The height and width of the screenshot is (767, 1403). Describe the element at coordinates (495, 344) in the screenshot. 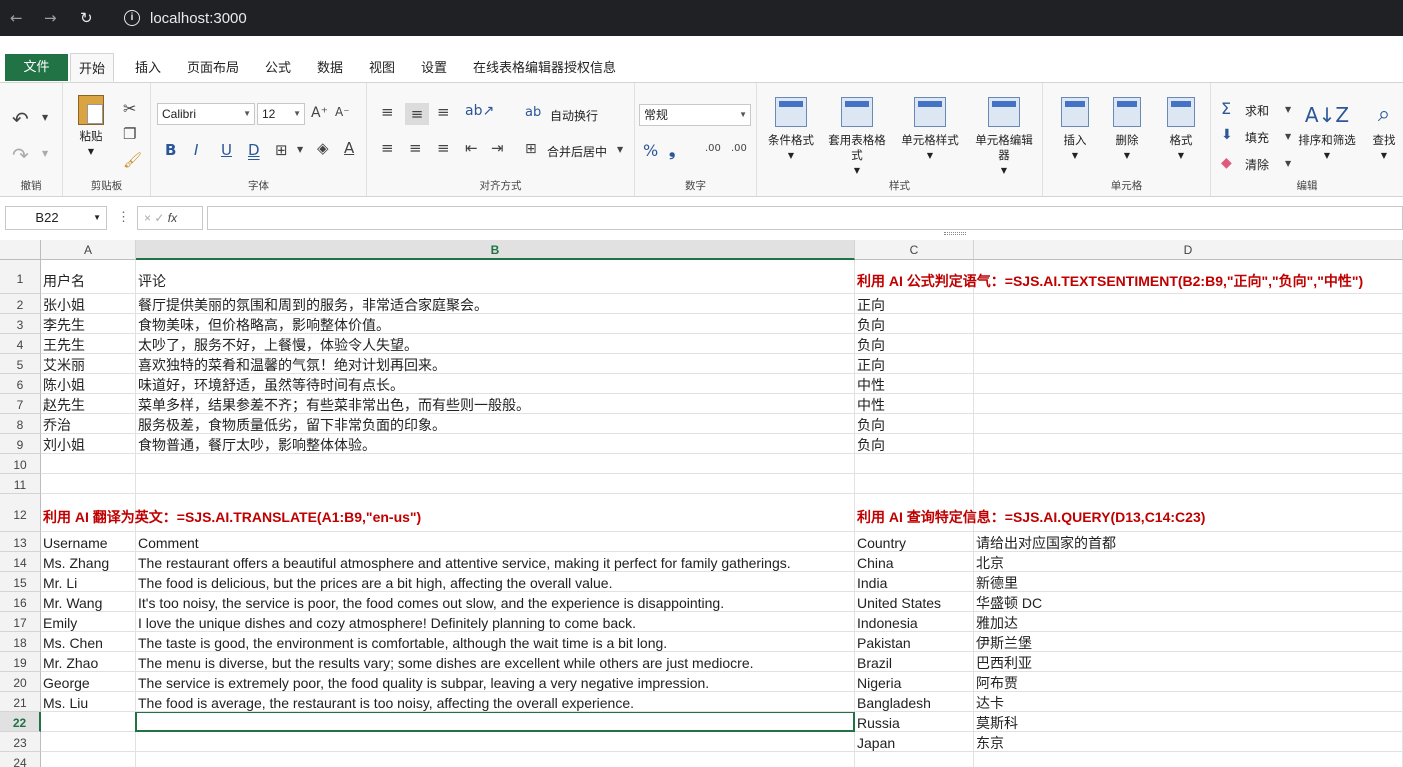

I see `cell-b4: 太吵了，服务不好，上餐慢，体验令人失望。` at that location.